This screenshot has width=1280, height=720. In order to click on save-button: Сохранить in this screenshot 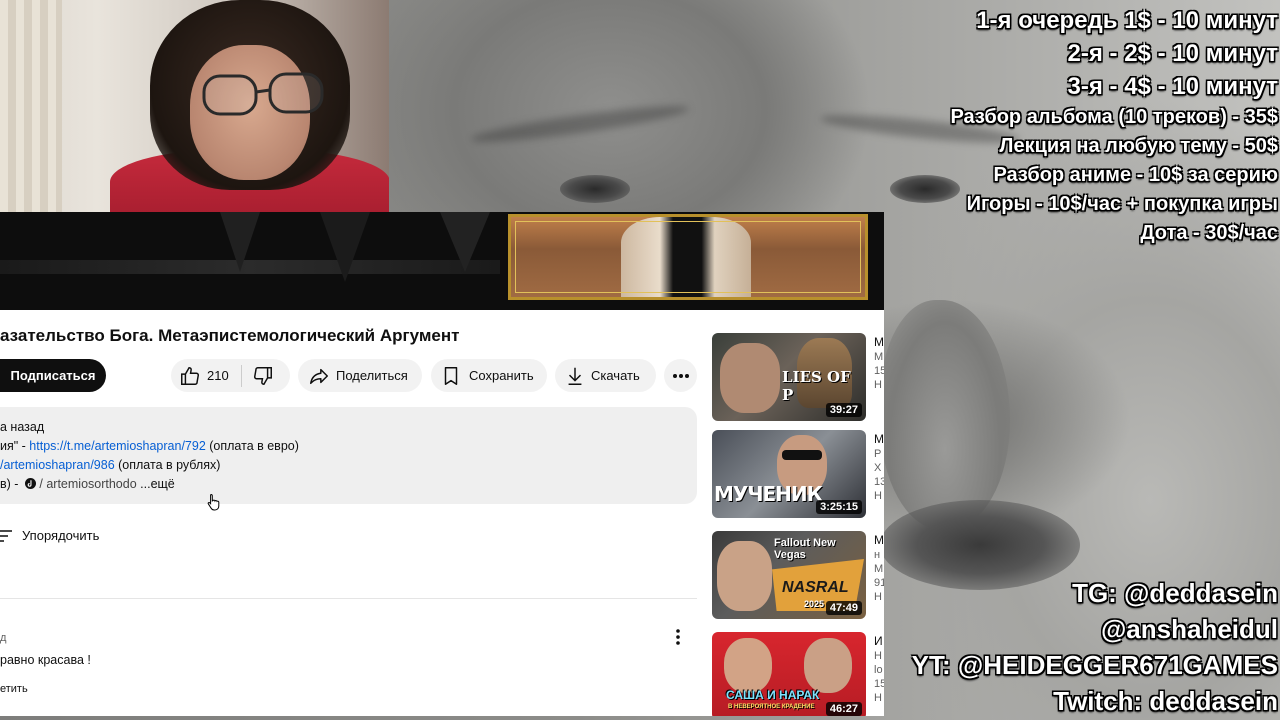, I will do `click(489, 375)`.